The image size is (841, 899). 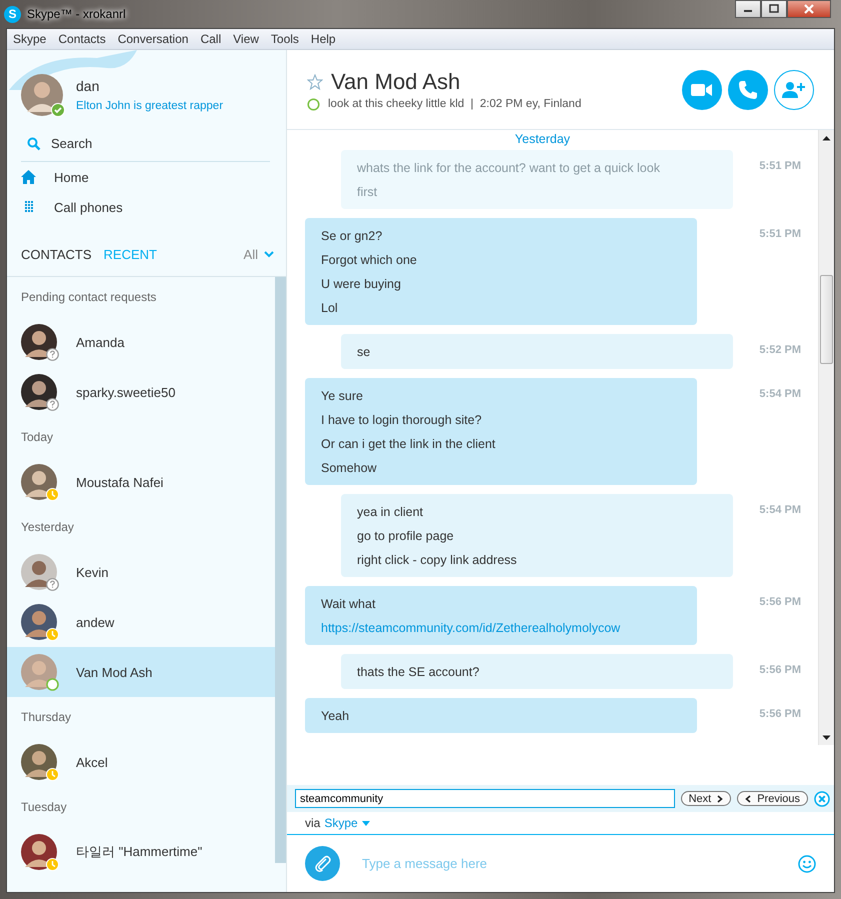 I want to click on message-text: Se or gn2?, so click(x=352, y=236).